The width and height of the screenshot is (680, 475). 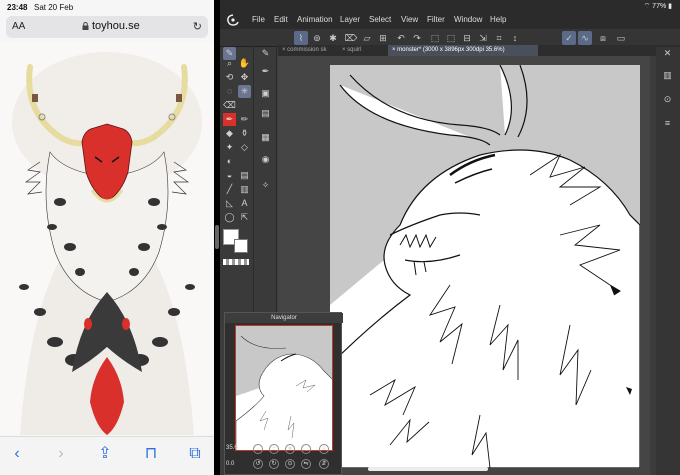 I want to click on reader-options-button: AA, so click(x=18, y=26).